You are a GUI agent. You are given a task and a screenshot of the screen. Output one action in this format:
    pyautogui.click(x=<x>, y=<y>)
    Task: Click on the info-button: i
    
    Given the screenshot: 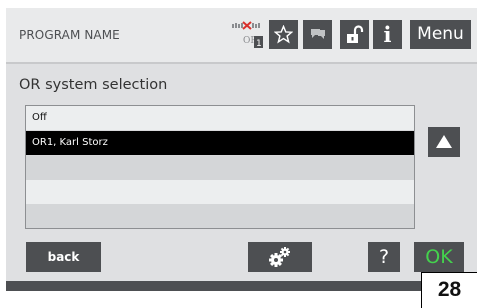 What is the action you would take?
    pyautogui.click(x=387, y=34)
    